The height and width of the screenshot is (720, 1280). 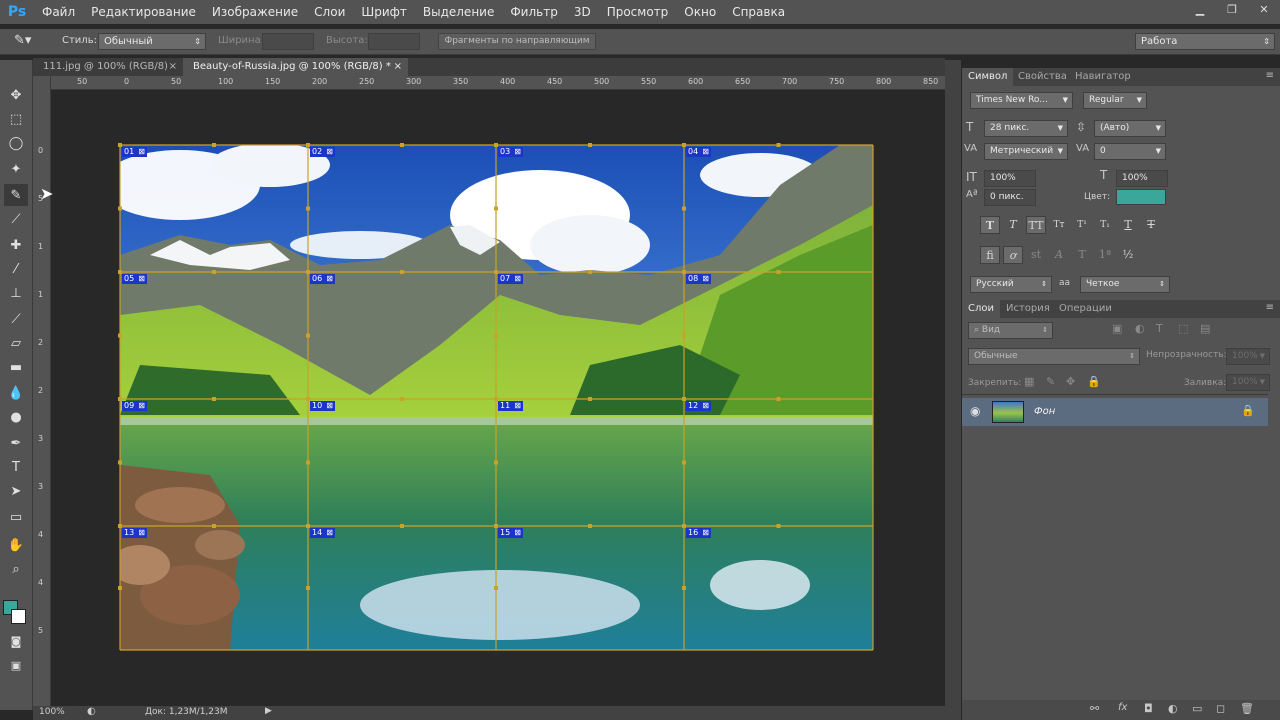 What do you see at coordinates (1050, 381) in the screenshot?
I see `lock-pixels-icon: ✎` at bounding box center [1050, 381].